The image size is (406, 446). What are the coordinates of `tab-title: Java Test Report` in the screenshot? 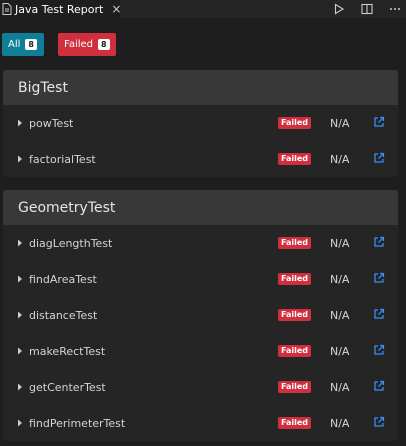 It's located at (59, 9).